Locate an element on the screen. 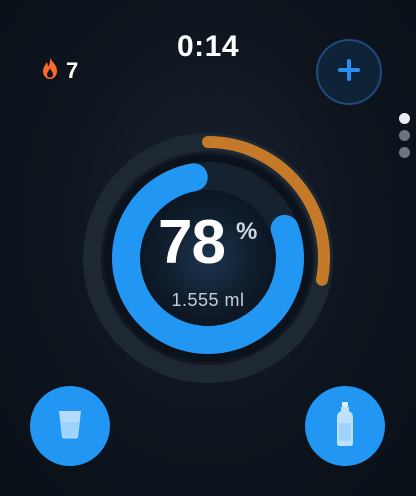  volume-display: 1.555 ml is located at coordinates (208, 300).